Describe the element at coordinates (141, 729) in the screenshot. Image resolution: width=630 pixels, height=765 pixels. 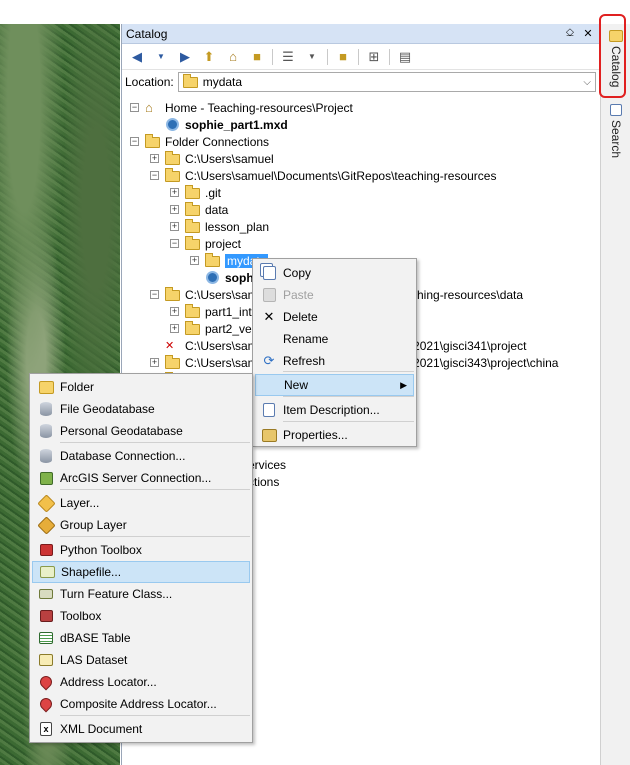
I see `new-menu-item-xml-document: x XML Document` at that location.